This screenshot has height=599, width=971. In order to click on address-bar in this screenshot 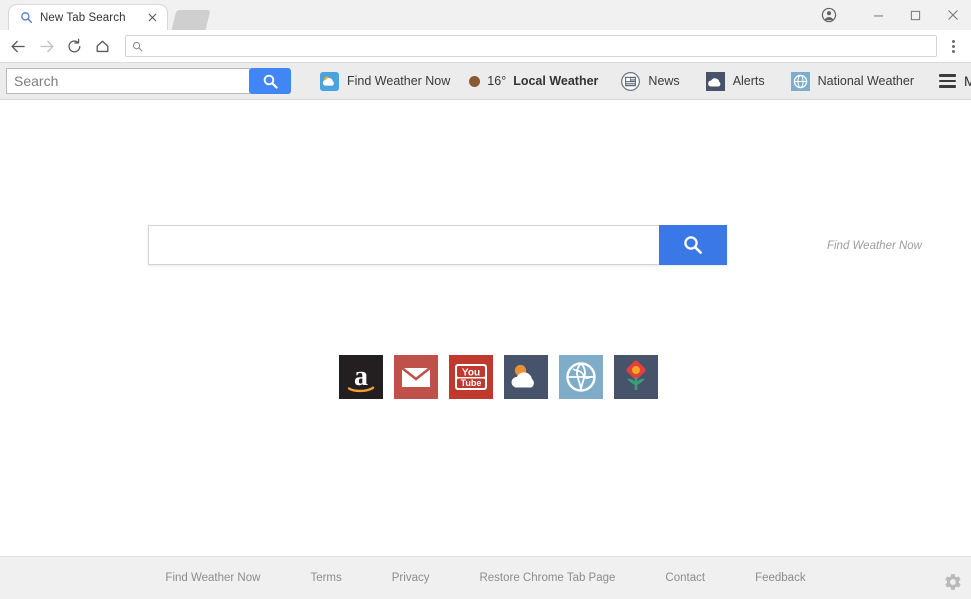, I will do `click(531, 46)`.